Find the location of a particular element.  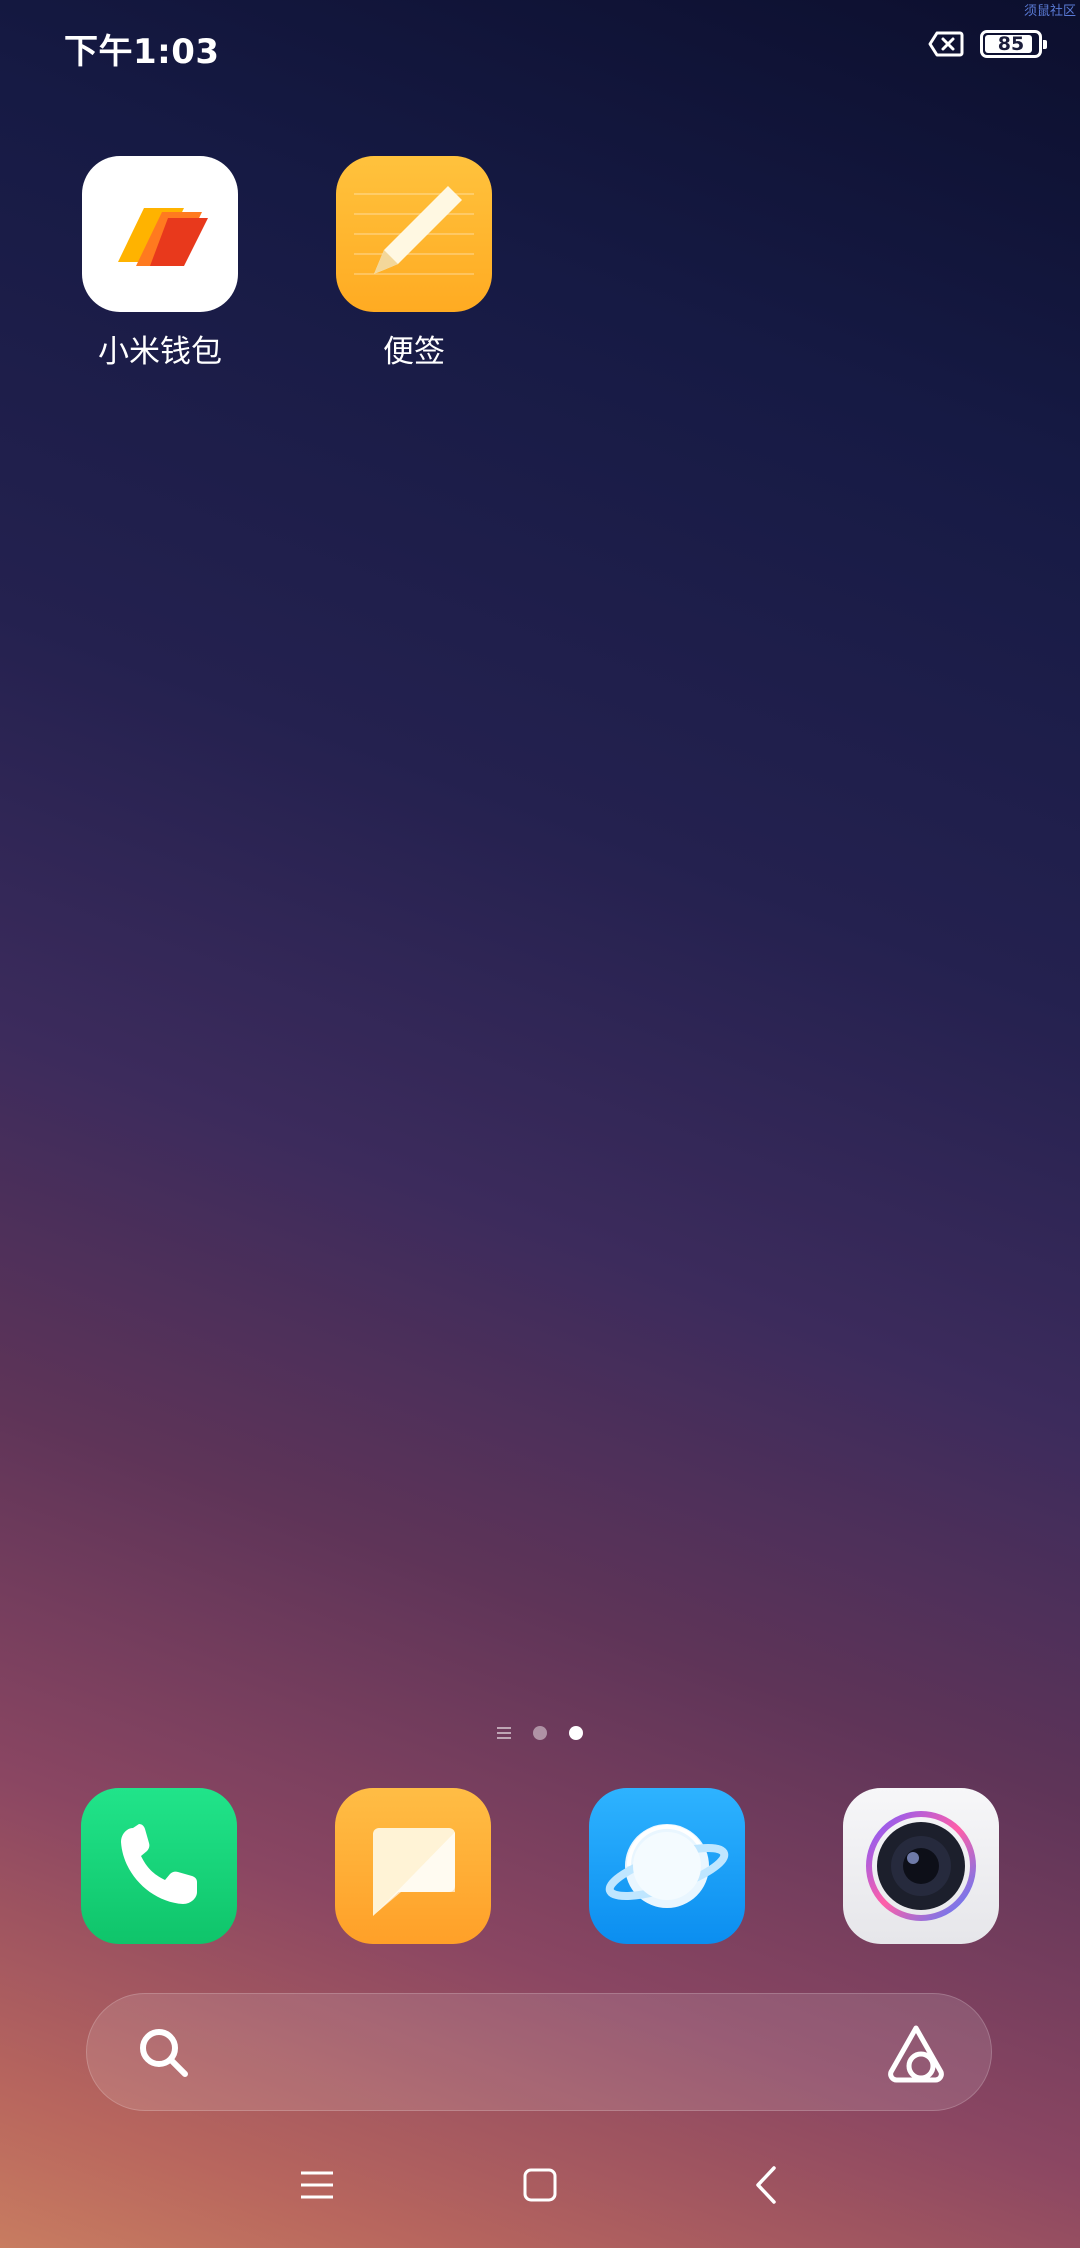

browser-icon is located at coordinates (667, 1866).